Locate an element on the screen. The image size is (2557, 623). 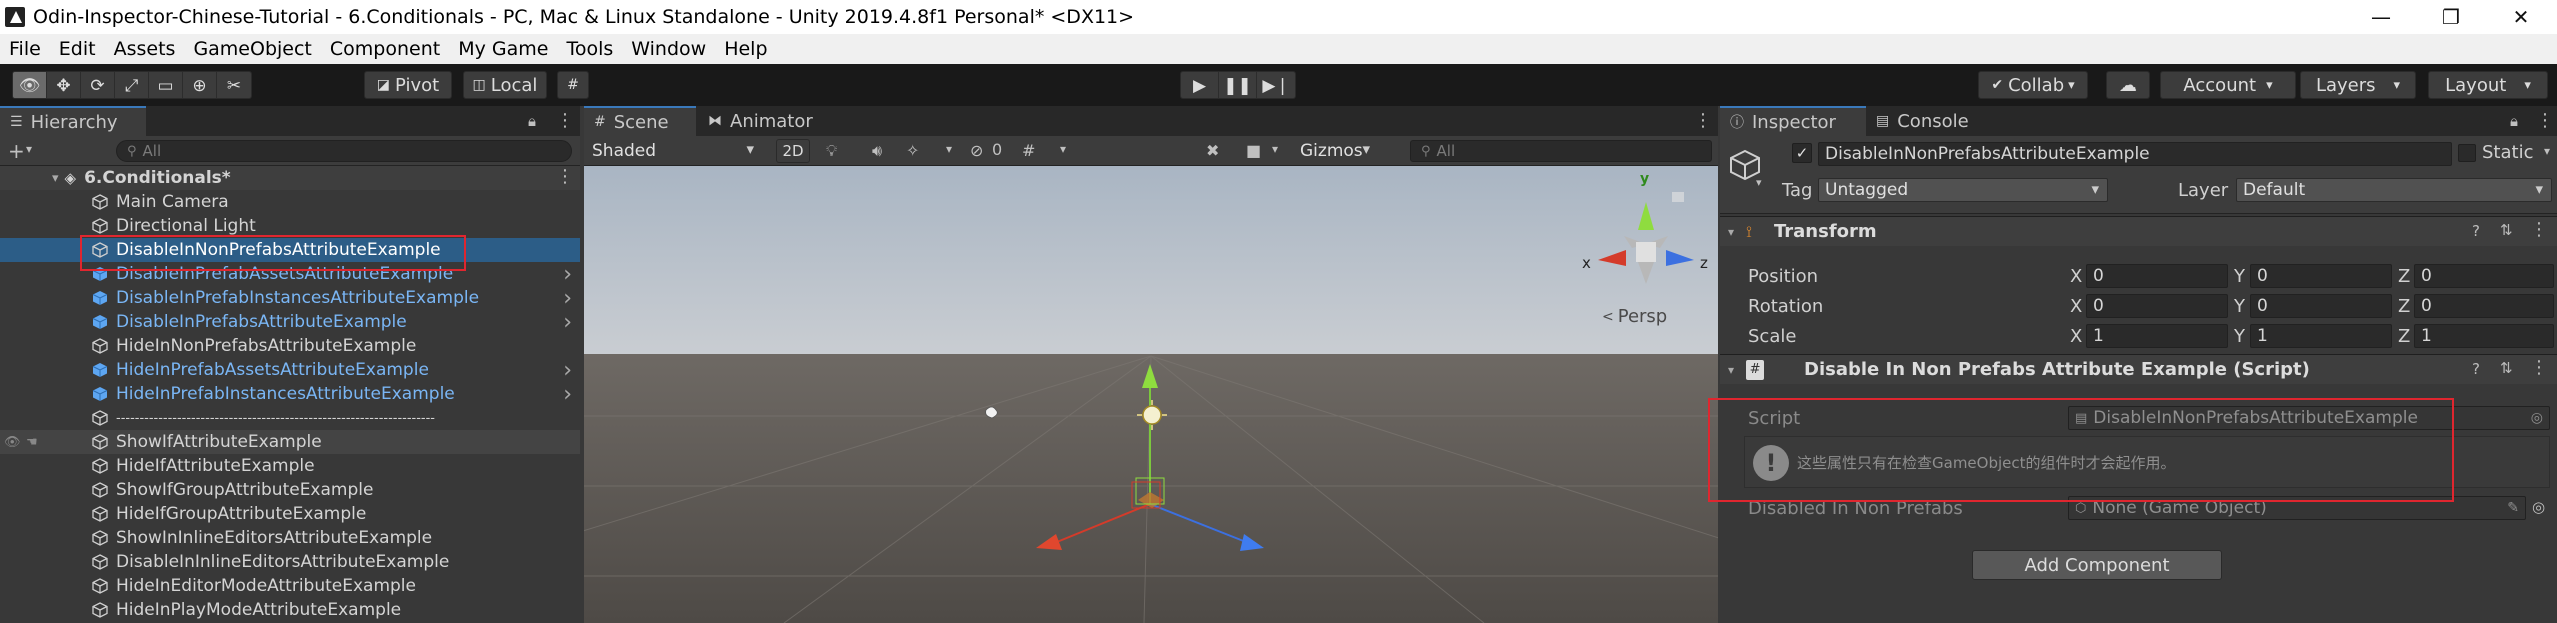
layout-dropdown: Layout ▾ is located at coordinates (2488, 85).